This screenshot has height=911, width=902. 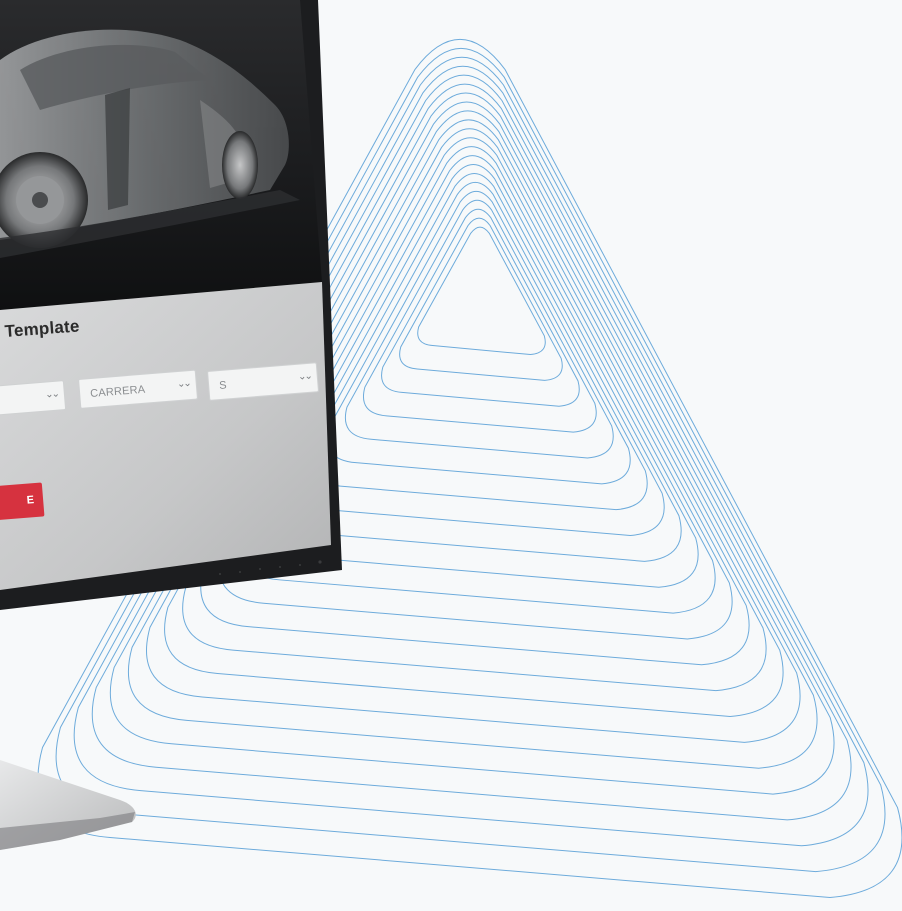 I want to click on select-value: S, so click(x=223, y=386).